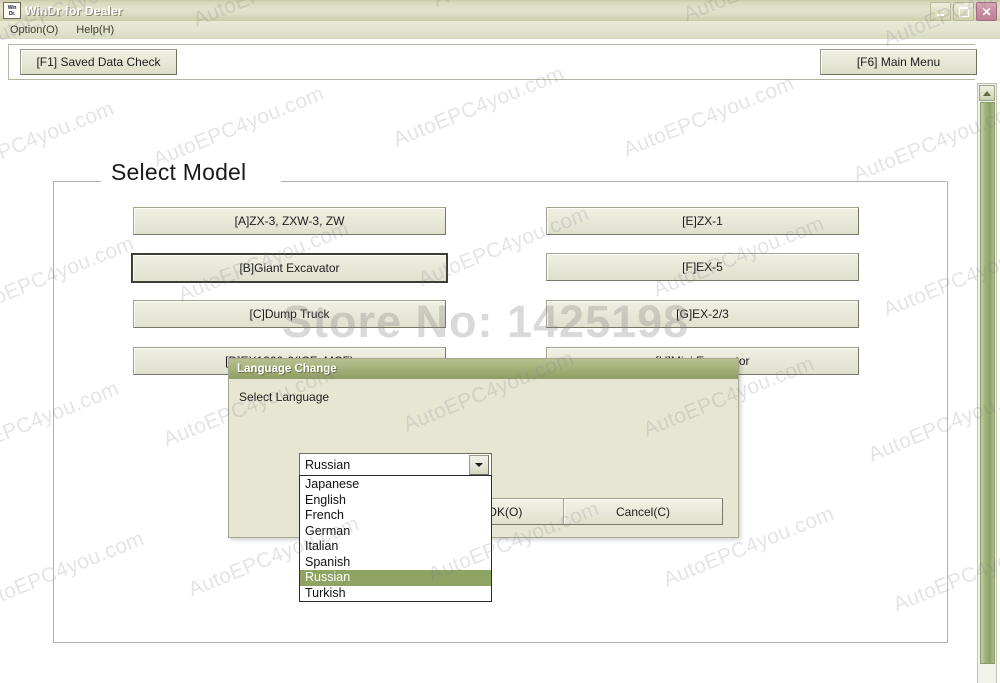  Describe the element at coordinates (289, 314) in the screenshot. I see `model-button-c: [C]Dump Truck` at that location.